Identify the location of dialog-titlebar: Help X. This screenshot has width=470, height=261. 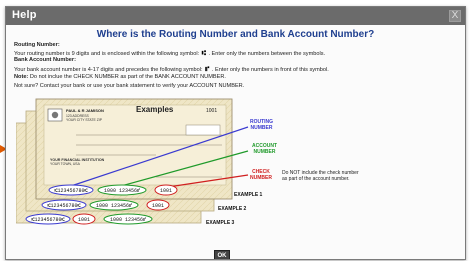
(235, 16).